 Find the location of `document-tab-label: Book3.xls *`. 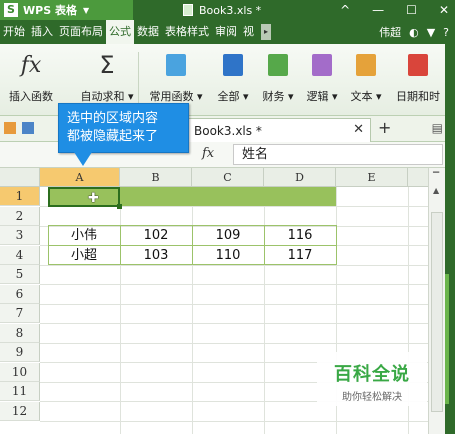

document-tab-label: Book3.xls * is located at coordinates (228, 130).